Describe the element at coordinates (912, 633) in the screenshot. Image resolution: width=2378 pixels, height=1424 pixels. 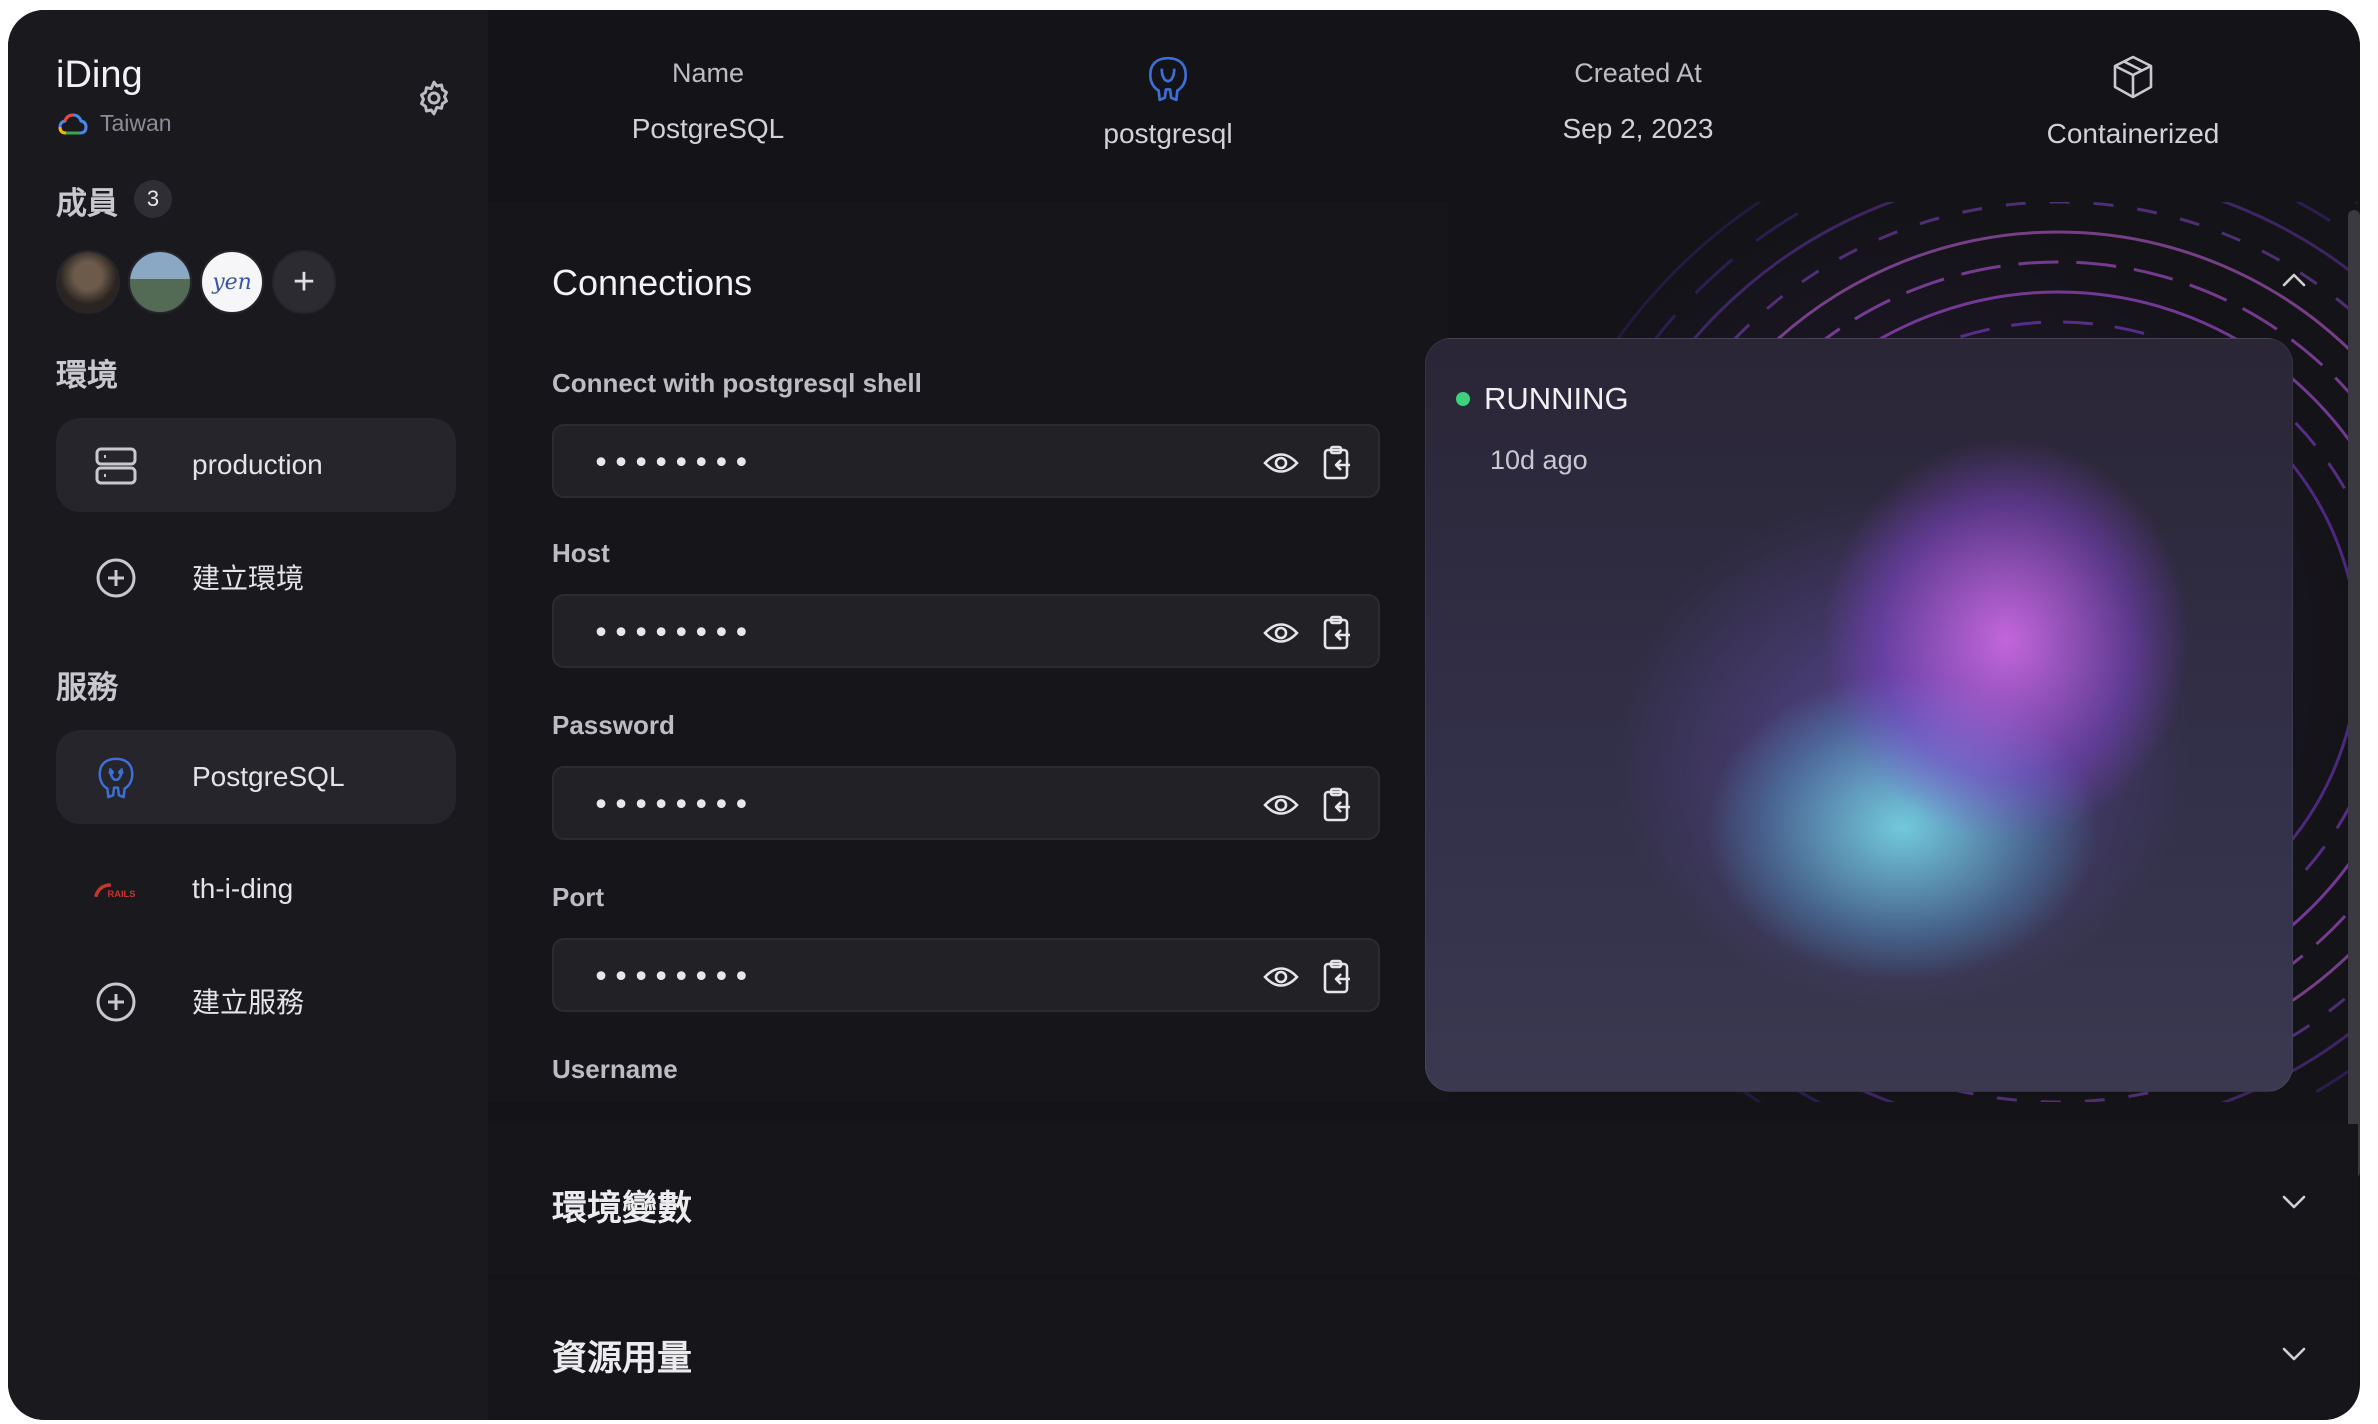
I see `host-input` at that location.